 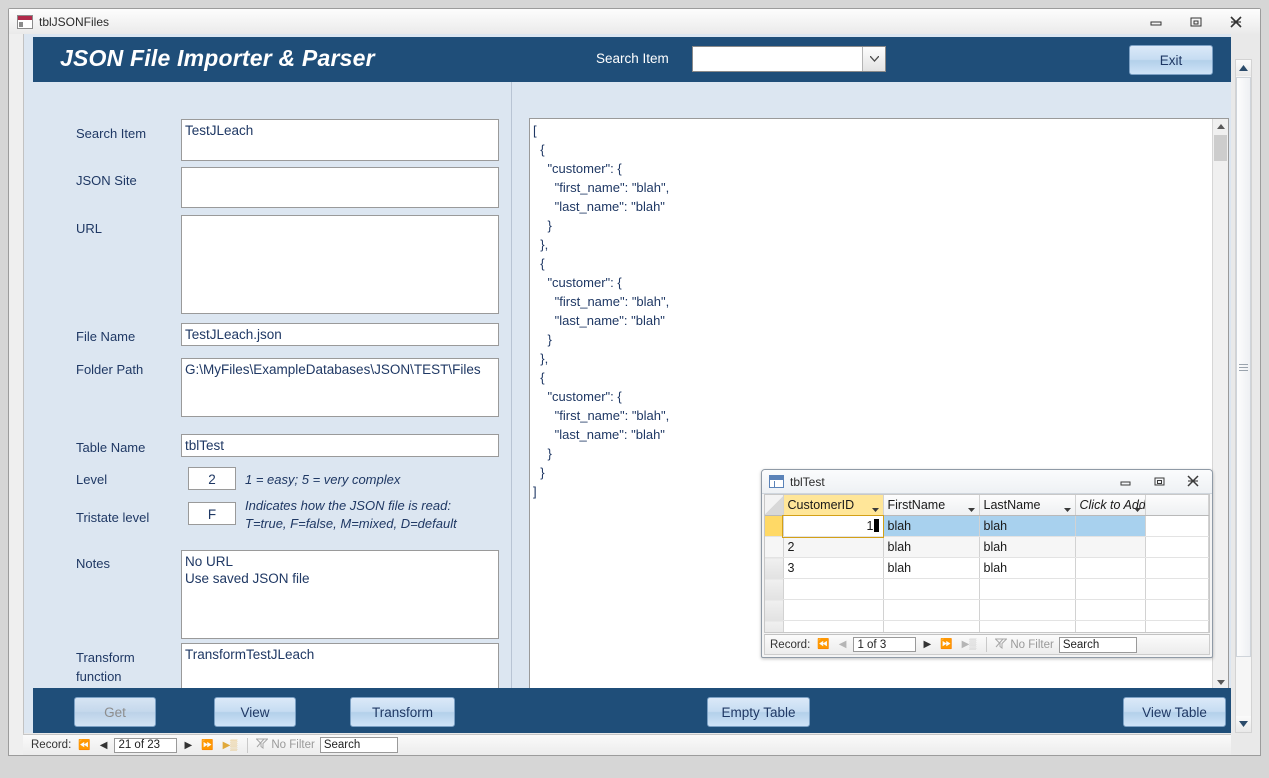 I want to click on file-name-field: TestJLeach.json, so click(x=340, y=334).